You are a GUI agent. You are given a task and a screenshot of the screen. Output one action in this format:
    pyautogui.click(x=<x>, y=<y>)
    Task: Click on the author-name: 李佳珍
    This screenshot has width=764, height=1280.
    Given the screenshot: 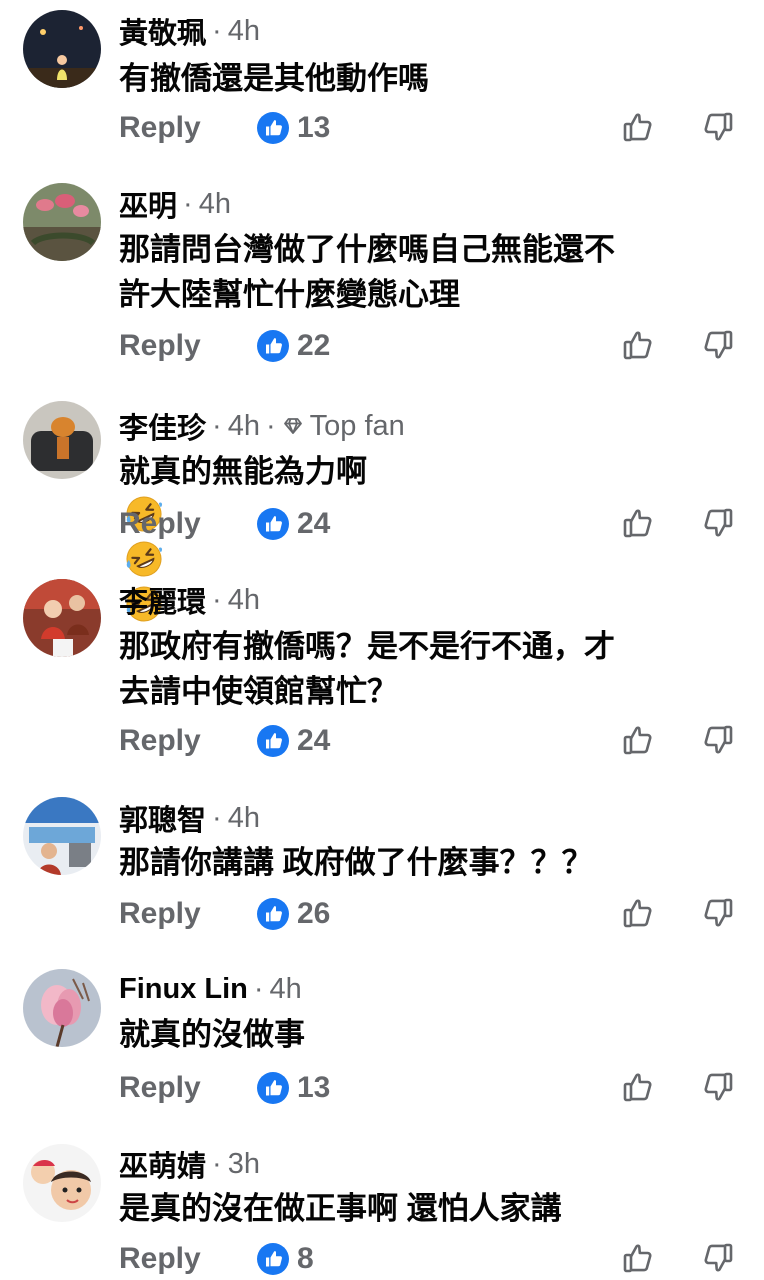 What is the action you would take?
    pyautogui.click(x=162, y=426)
    